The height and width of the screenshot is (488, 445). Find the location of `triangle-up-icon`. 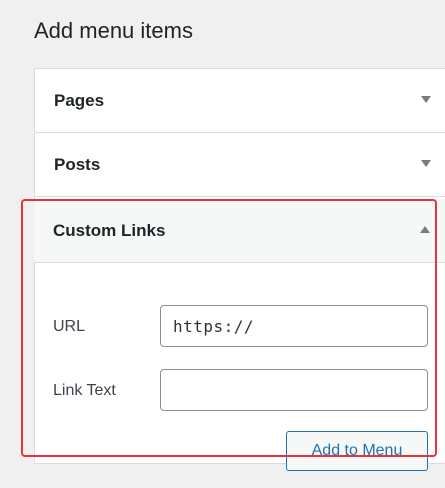

triangle-up-icon is located at coordinates (425, 229).